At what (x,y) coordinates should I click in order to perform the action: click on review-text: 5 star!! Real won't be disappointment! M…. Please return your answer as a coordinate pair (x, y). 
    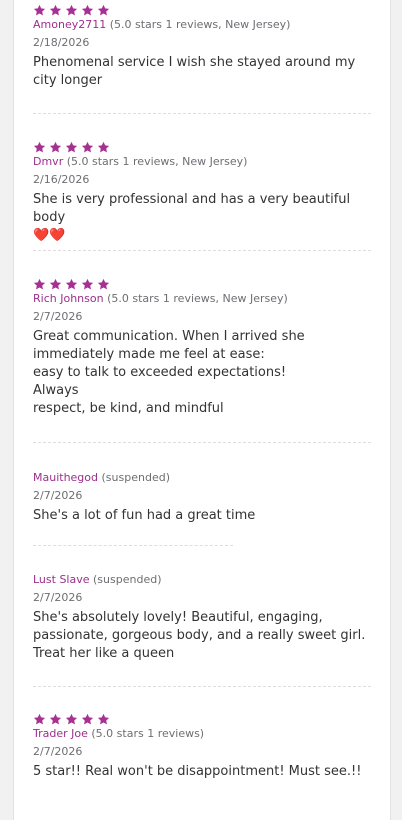
    Looking at the image, I should click on (197, 771).